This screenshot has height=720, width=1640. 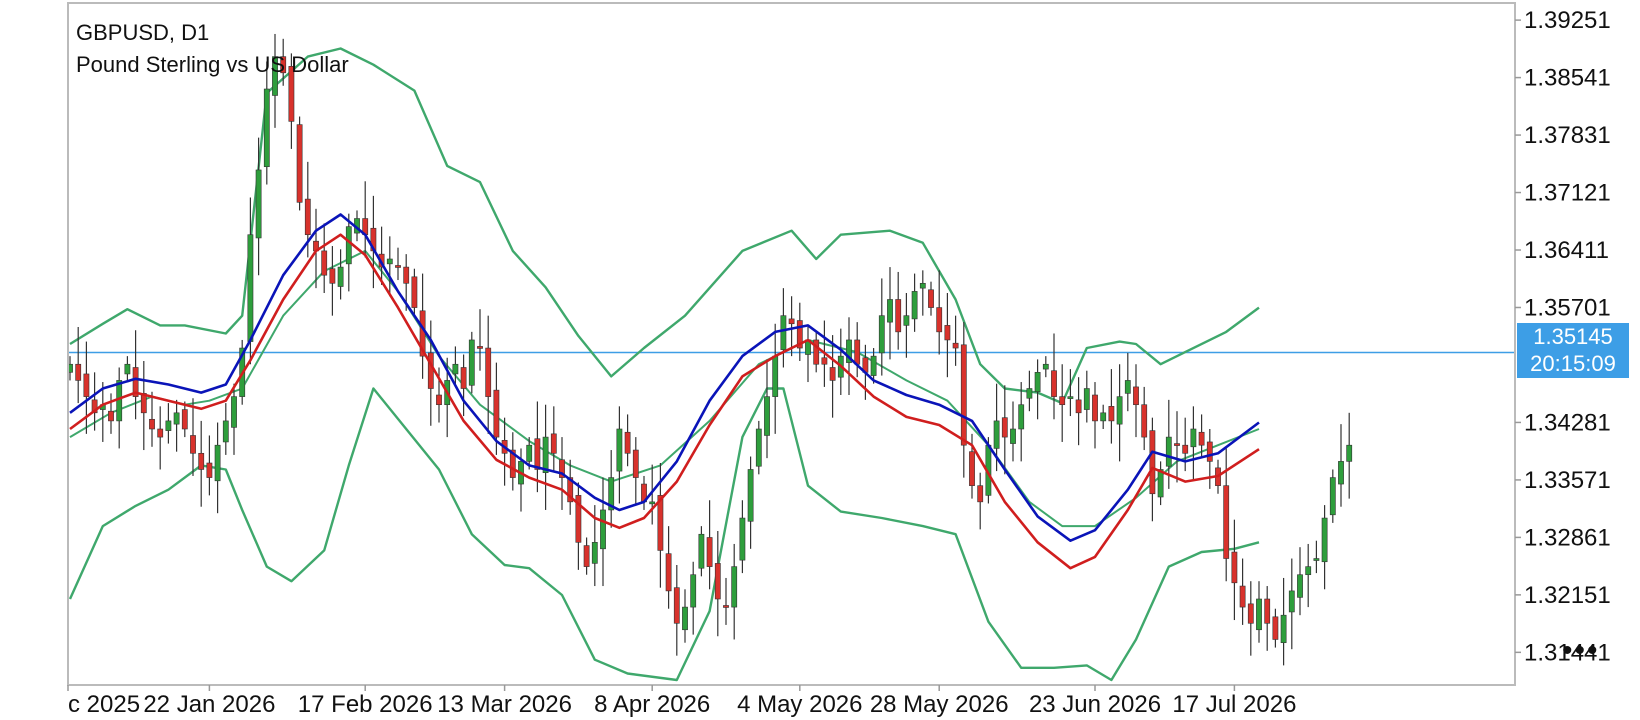 I want to click on x-tick-label: 17 Feb 2026, so click(x=365, y=704).